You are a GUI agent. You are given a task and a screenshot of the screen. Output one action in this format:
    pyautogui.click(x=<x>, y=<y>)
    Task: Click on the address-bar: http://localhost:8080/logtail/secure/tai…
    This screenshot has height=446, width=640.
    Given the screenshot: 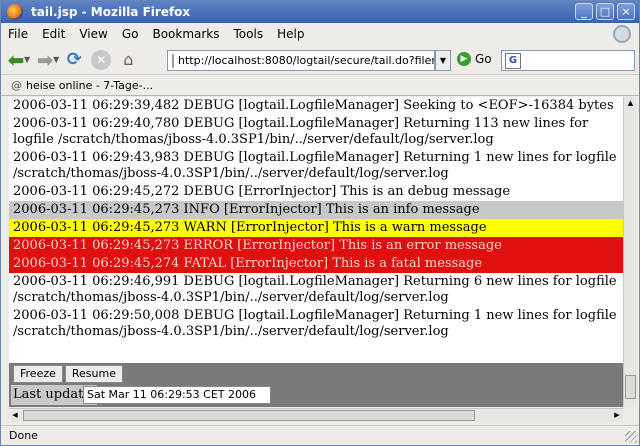 What is the action you would take?
    pyautogui.click(x=301, y=60)
    